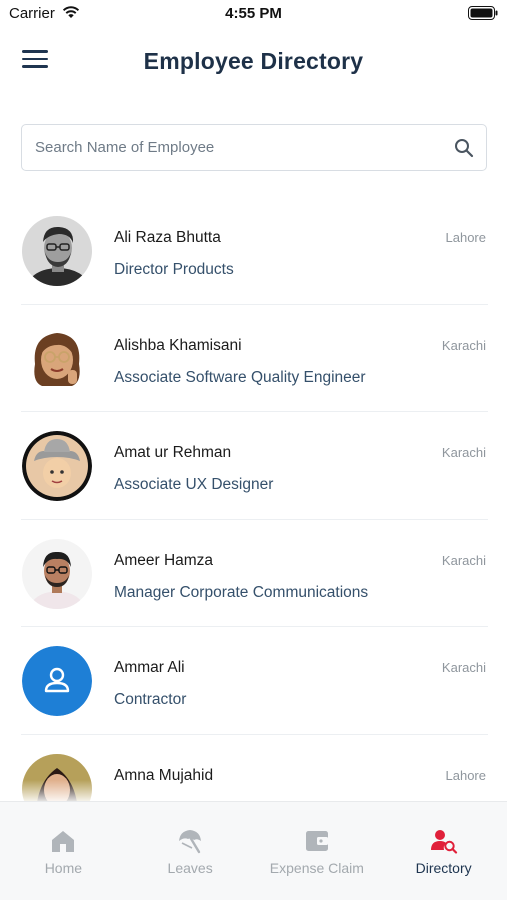 This screenshot has width=507, height=900. What do you see at coordinates (164, 560) in the screenshot?
I see `employee-name: Ameer Hamza` at bounding box center [164, 560].